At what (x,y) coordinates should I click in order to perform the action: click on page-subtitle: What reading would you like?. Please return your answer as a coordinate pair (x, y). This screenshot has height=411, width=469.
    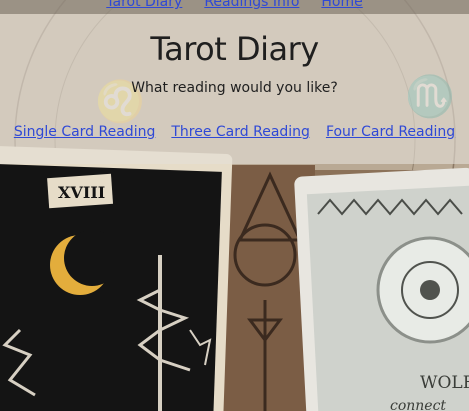
    Looking at the image, I should click on (234, 88).